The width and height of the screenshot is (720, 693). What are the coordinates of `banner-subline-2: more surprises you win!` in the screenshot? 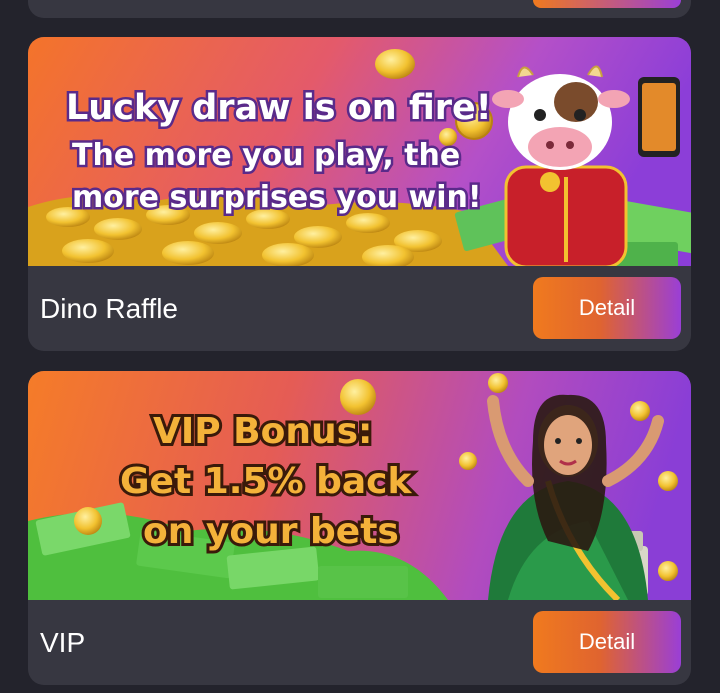 It's located at (277, 197).